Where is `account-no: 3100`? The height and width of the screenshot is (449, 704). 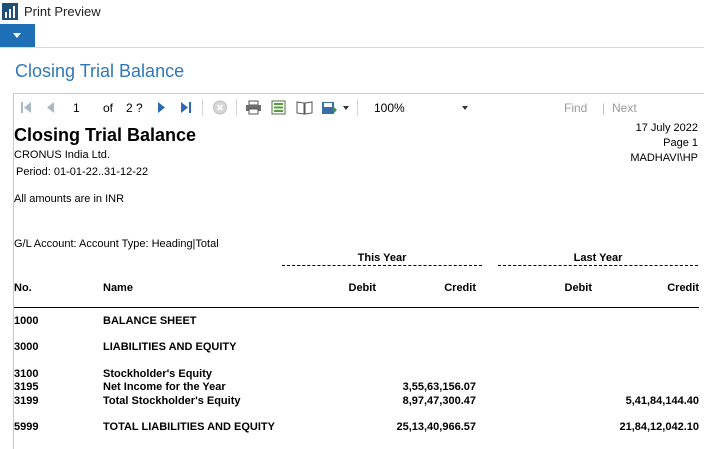 account-no: 3100 is located at coordinates (26, 374).